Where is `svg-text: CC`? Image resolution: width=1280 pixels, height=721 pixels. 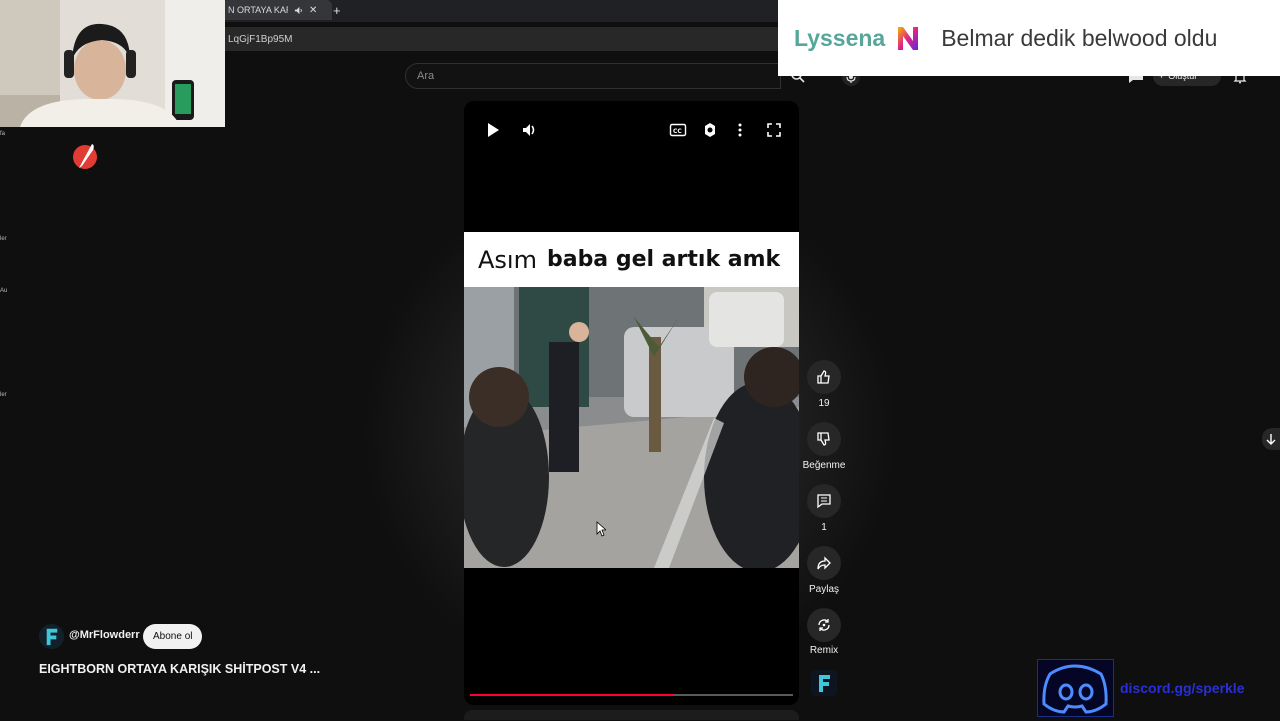
svg-text: CC is located at coordinates (677, 131).